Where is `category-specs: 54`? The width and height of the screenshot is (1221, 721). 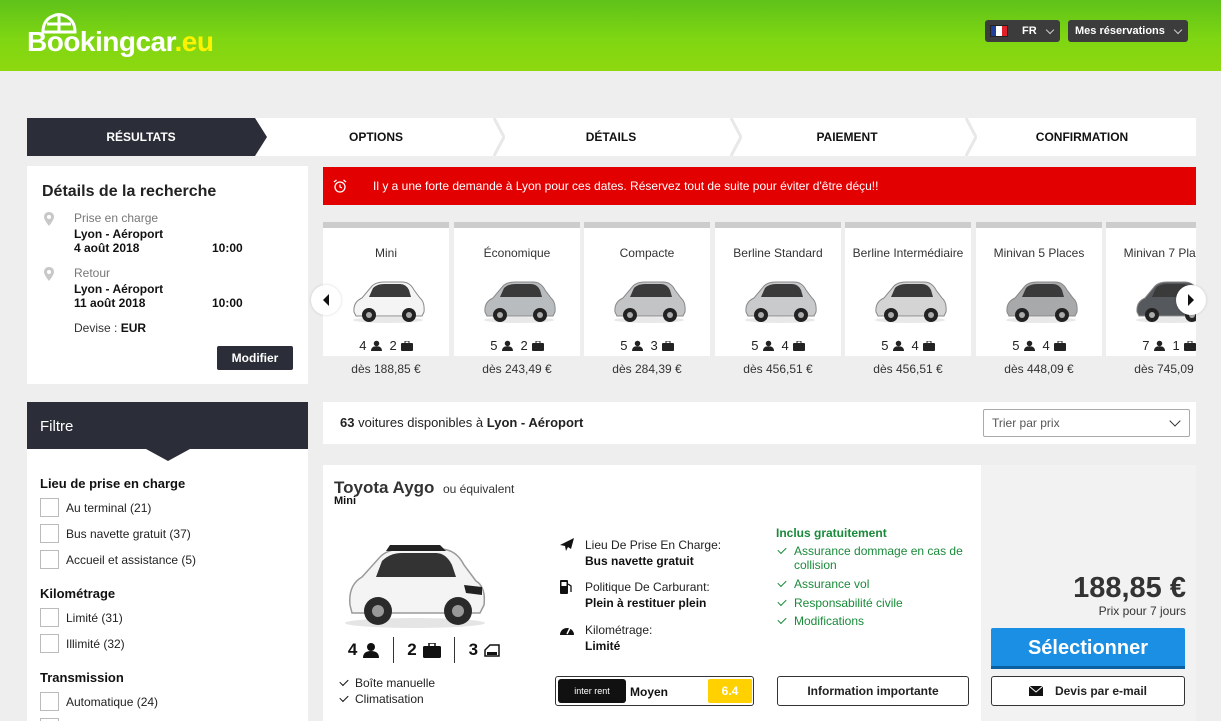
category-specs: 54 is located at coordinates (908, 345).